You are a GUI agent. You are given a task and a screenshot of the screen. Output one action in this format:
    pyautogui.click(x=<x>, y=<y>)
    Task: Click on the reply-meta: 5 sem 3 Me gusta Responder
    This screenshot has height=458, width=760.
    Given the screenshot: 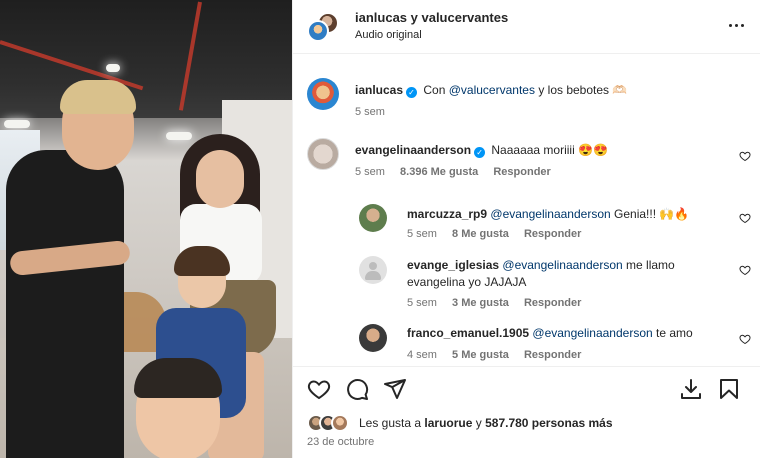 What is the action you would take?
    pyautogui.click(x=500, y=303)
    